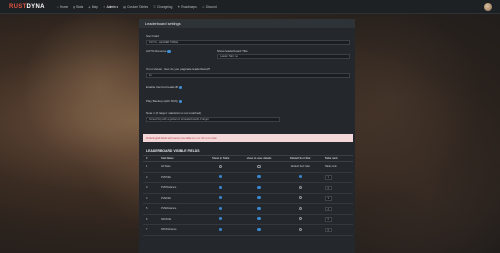  Describe the element at coordinates (18, 6) in the screenshot. I see `brand-part1: RUST` at that location.